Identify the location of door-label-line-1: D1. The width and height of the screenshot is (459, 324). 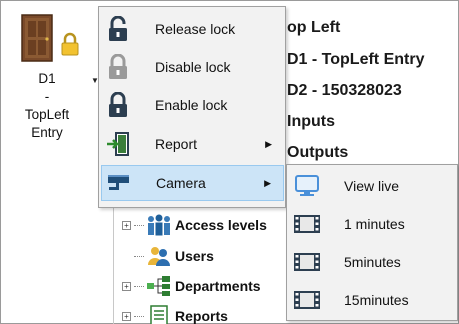
(47, 78).